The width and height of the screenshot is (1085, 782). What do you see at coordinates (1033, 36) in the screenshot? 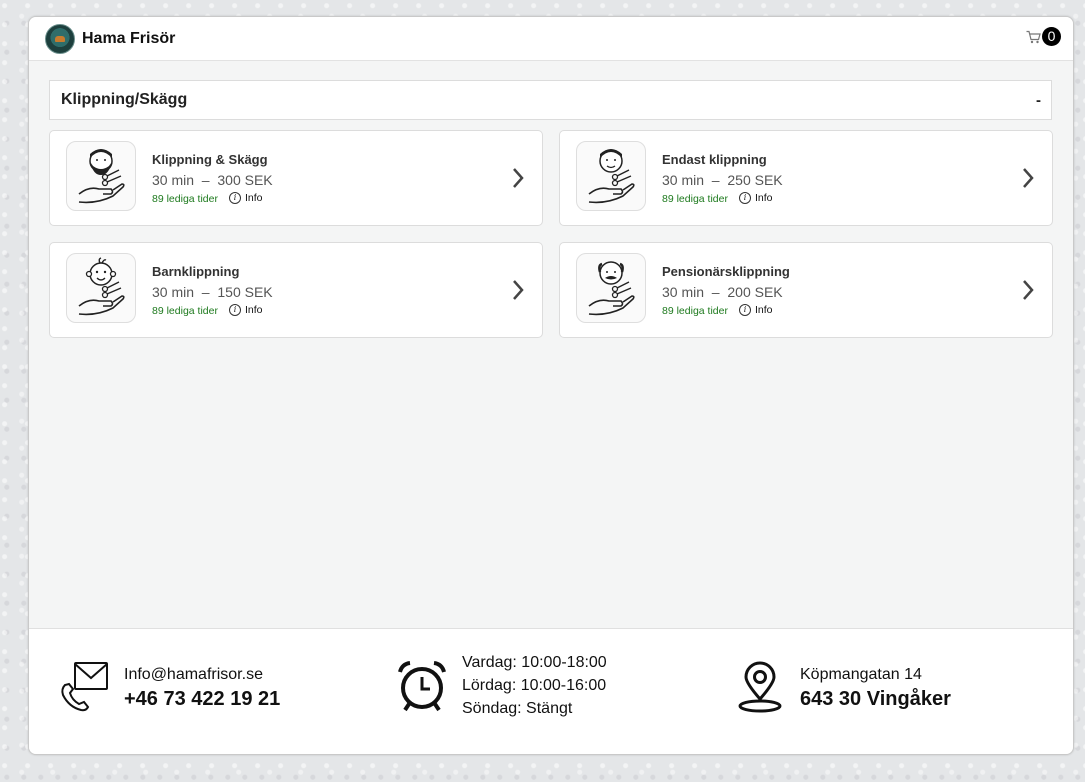
I see `cart-icon` at bounding box center [1033, 36].